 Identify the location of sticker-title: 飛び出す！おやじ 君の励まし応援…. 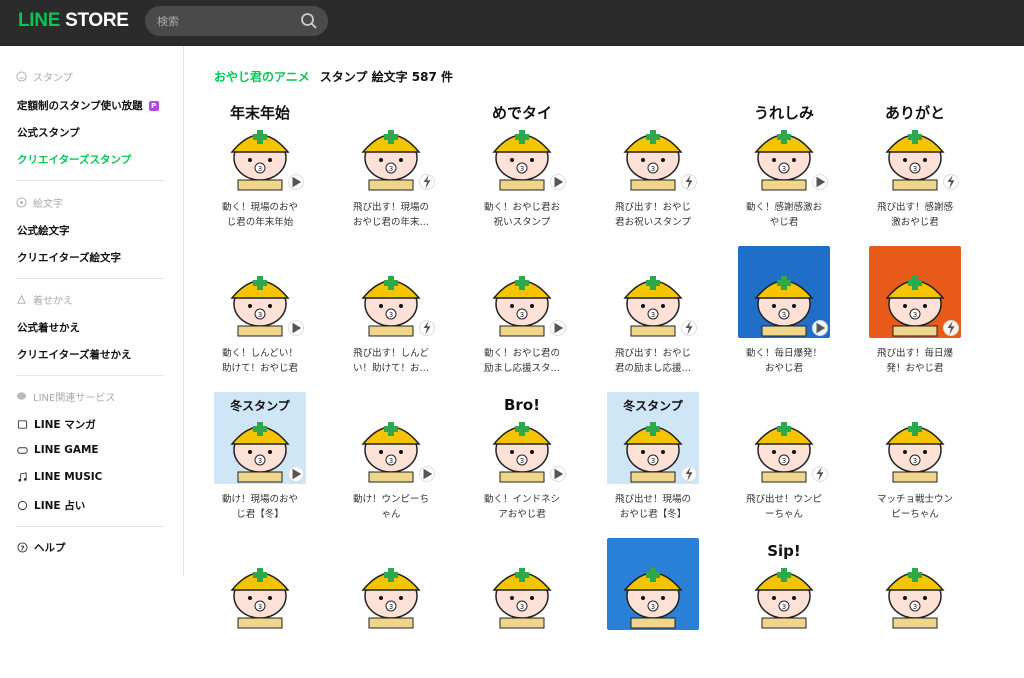
(653, 361).